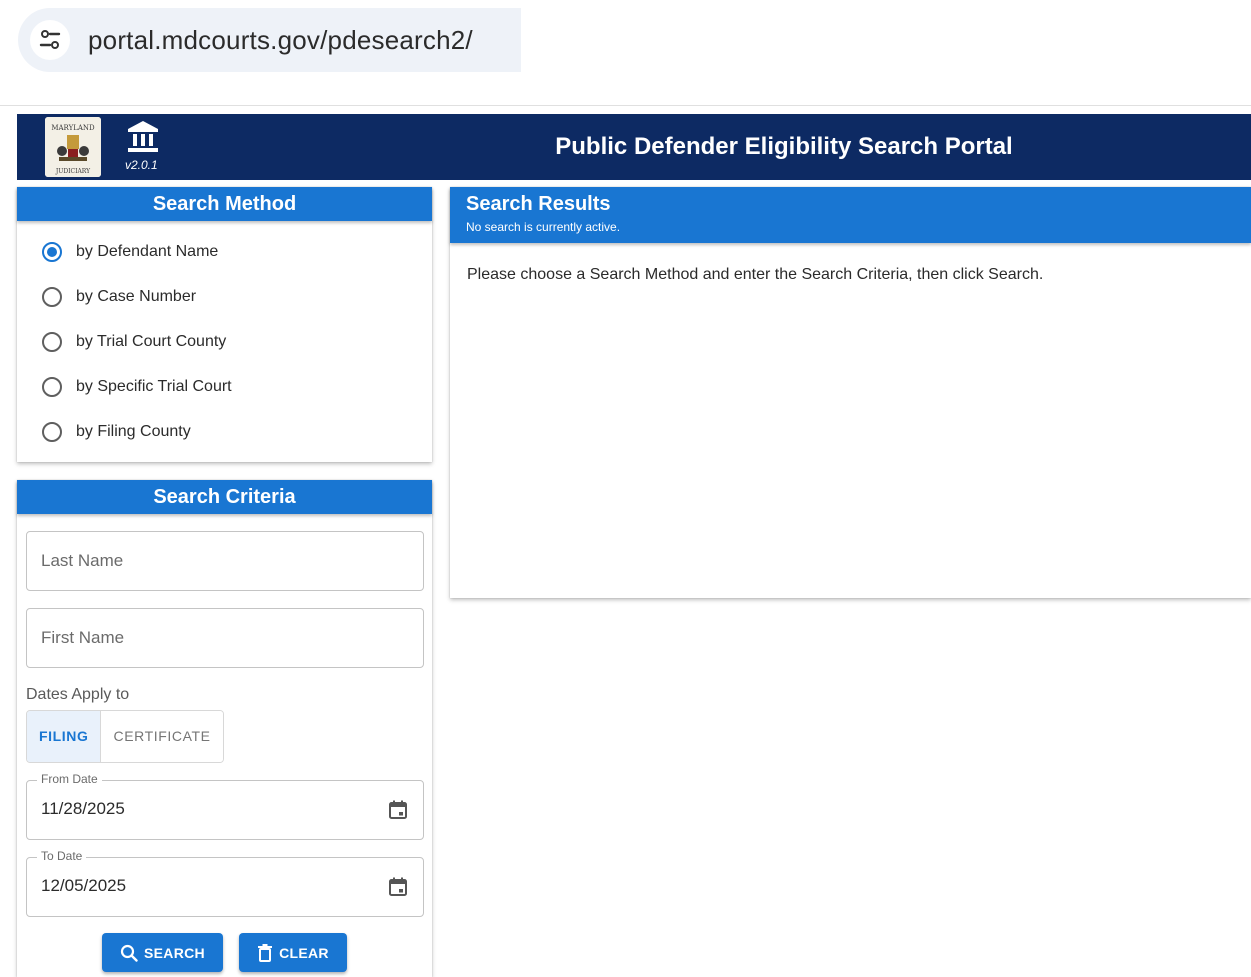 Image resolution: width=1251 pixels, height=977 pixels. What do you see at coordinates (538, 204) in the screenshot?
I see `search-results-title: Search Results` at bounding box center [538, 204].